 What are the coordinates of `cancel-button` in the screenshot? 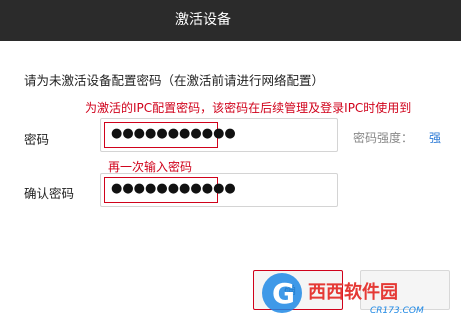 It's located at (405, 290).